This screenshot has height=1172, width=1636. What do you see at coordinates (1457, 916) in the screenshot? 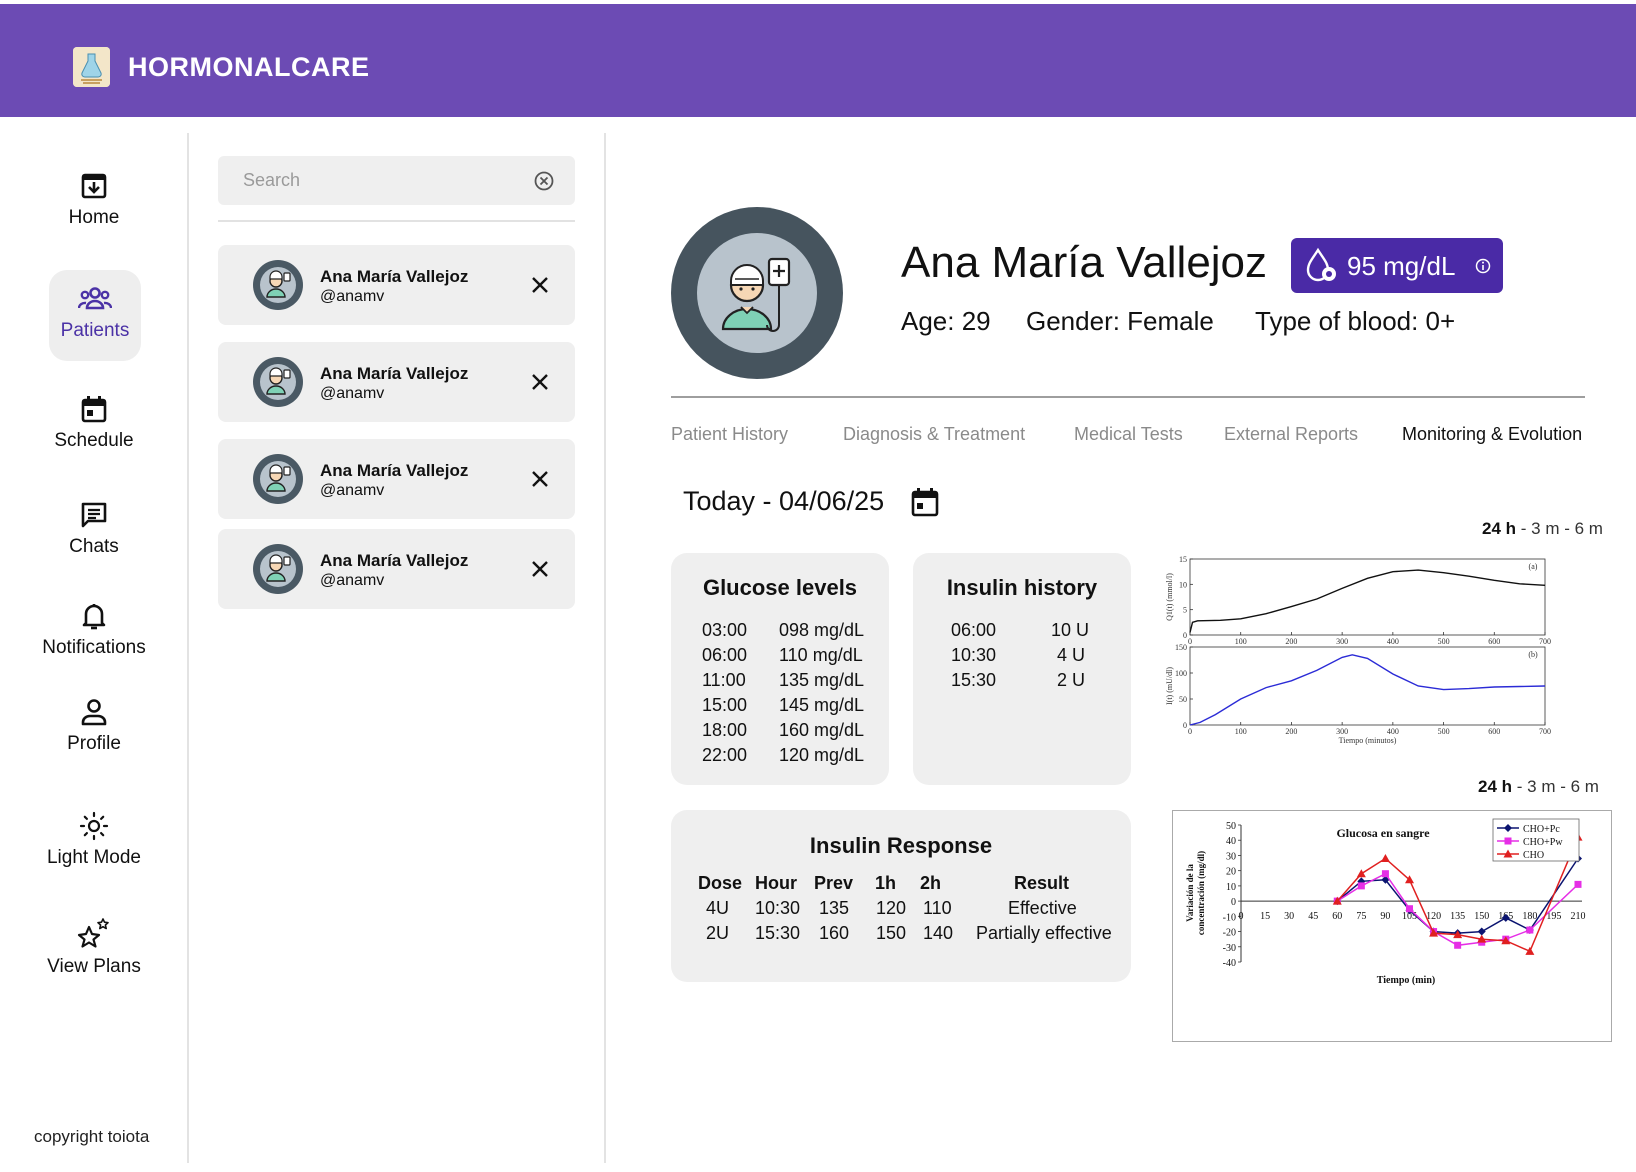
I see `x-tick-label: 135` at bounding box center [1457, 916].